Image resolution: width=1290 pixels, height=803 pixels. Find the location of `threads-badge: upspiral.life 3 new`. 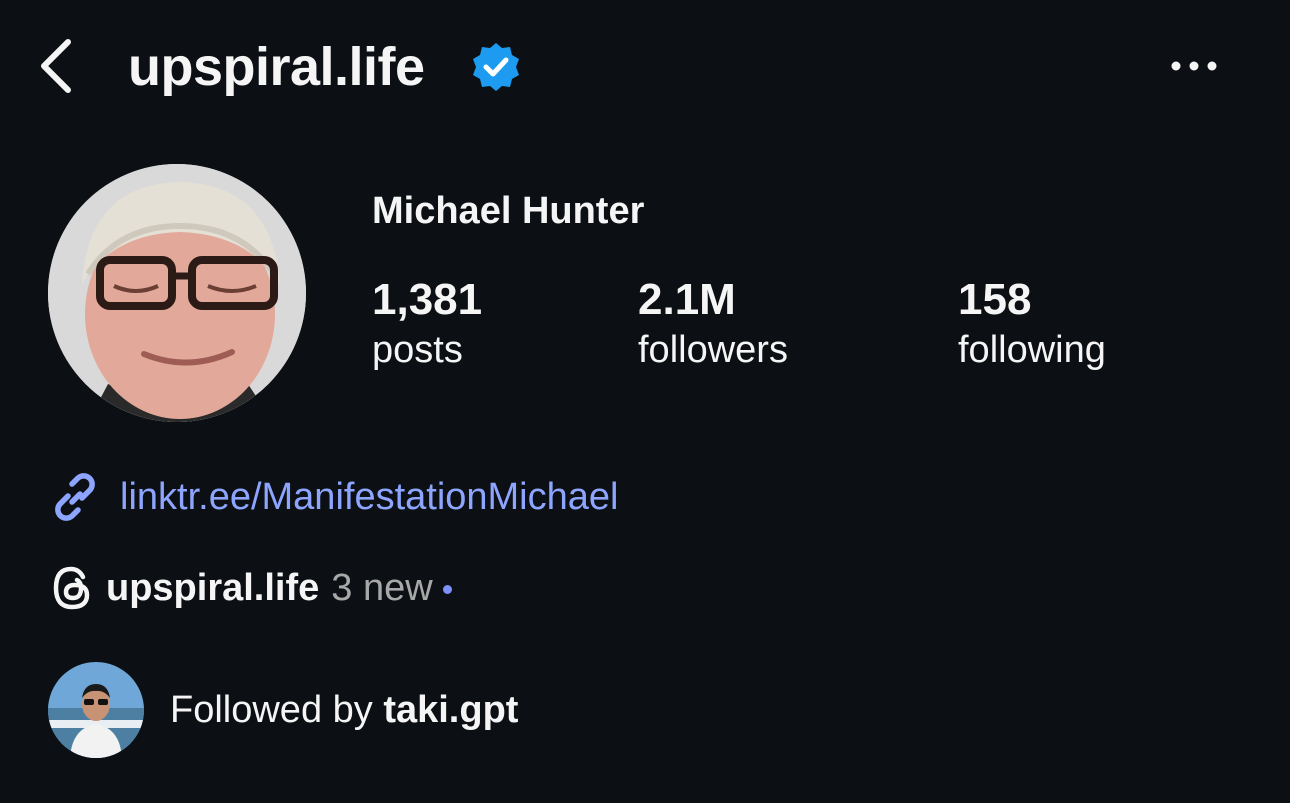

threads-badge: upspiral.life 3 new is located at coordinates (251, 588).